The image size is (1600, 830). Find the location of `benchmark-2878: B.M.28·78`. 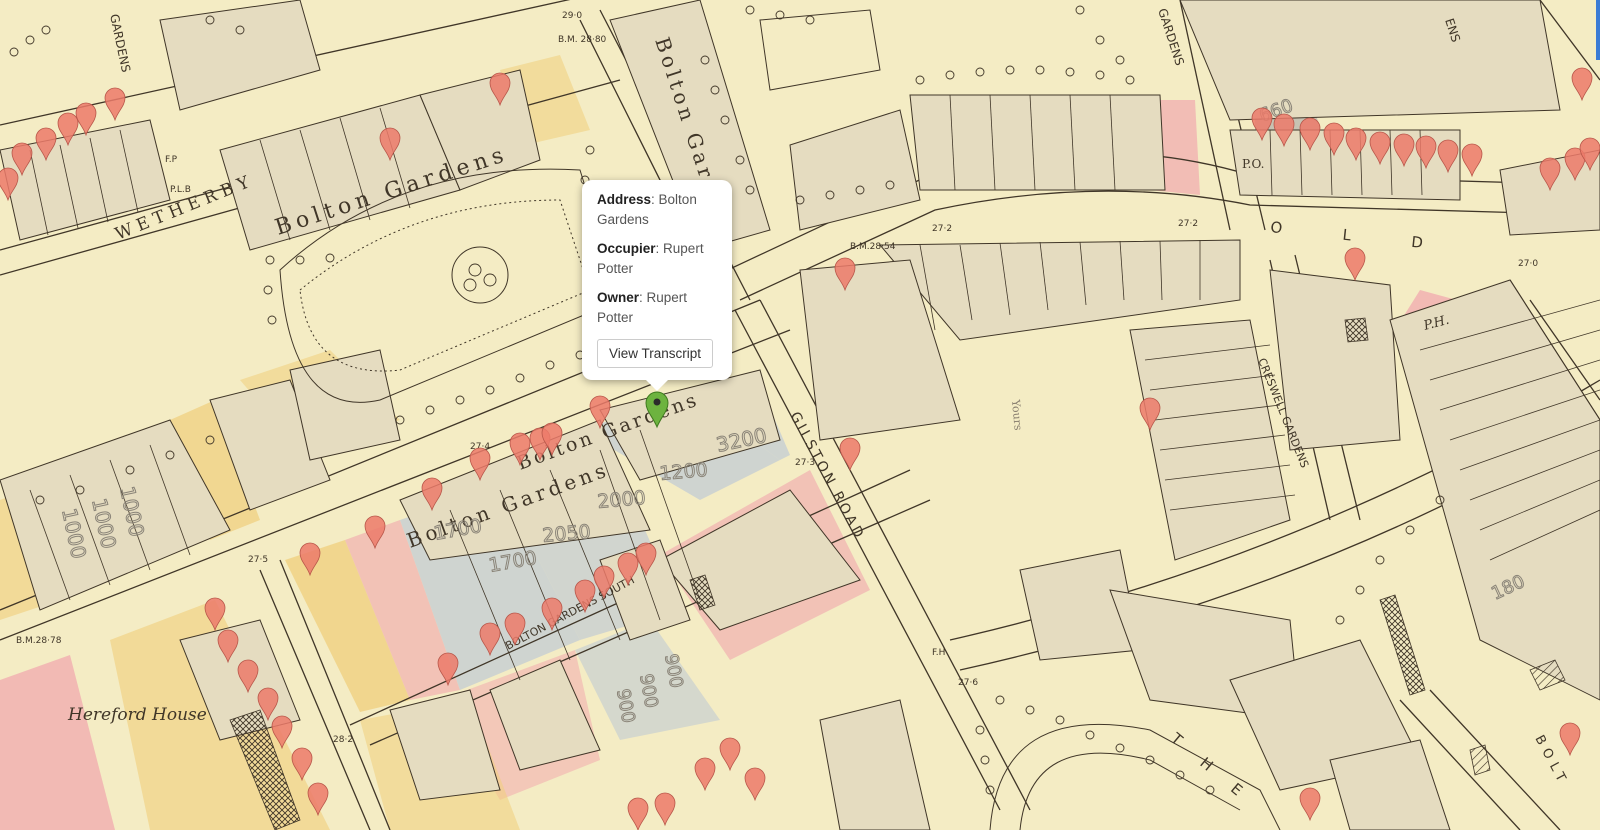

benchmark-2878: B.M.28·78 is located at coordinates (39, 641).